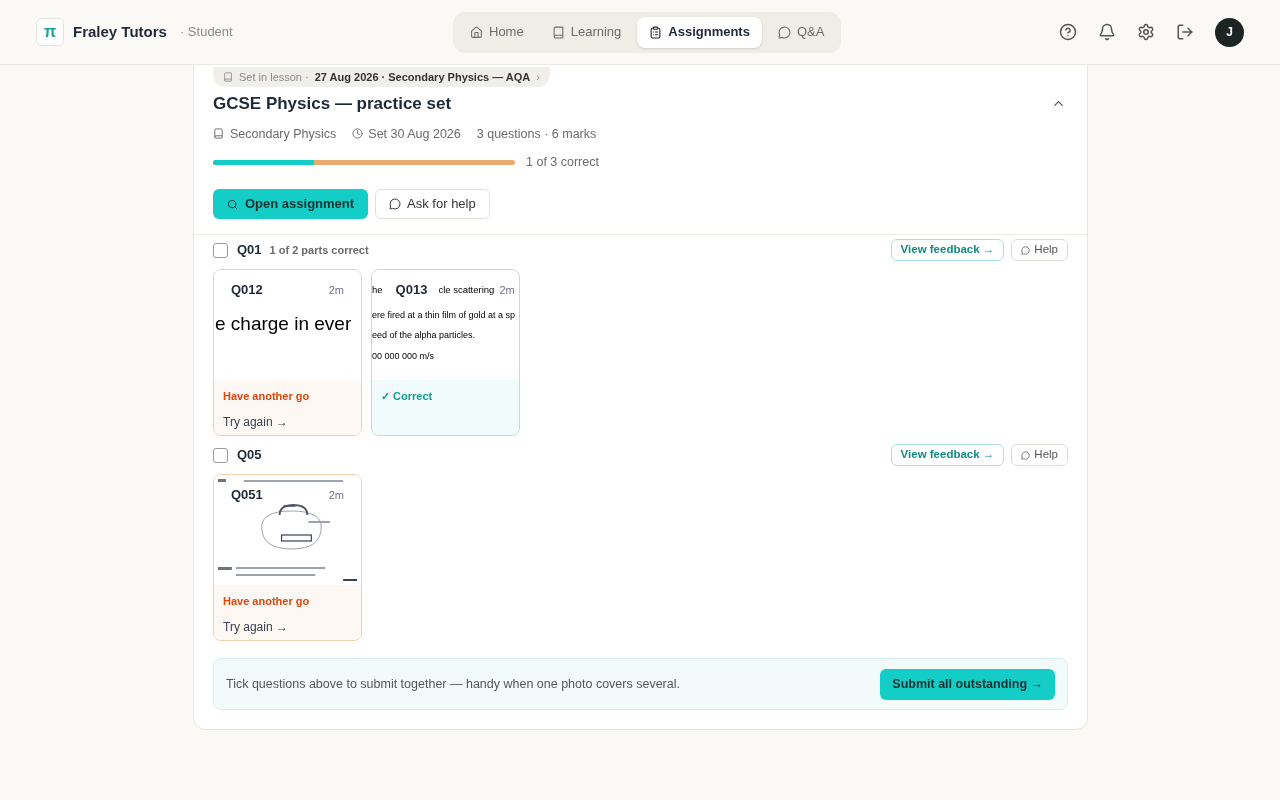 Image resolution: width=1280 pixels, height=800 pixels. What do you see at coordinates (444, 315) in the screenshot?
I see `question-preview-text: ere fired at a thin film of gold at a sp` at bounding box center [444, 315].